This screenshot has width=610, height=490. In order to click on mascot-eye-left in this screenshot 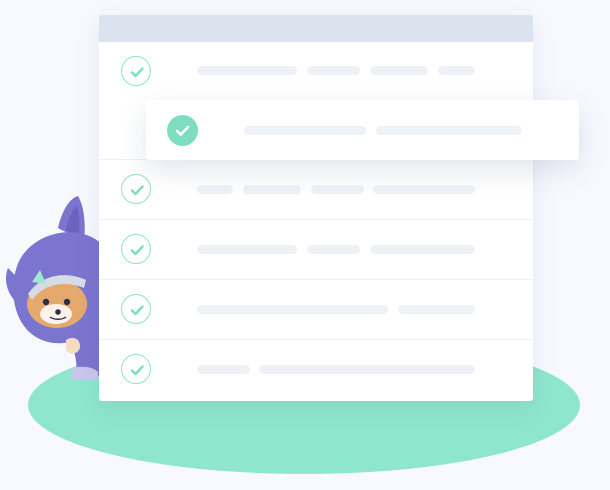, I will do `click(46, 302)`.